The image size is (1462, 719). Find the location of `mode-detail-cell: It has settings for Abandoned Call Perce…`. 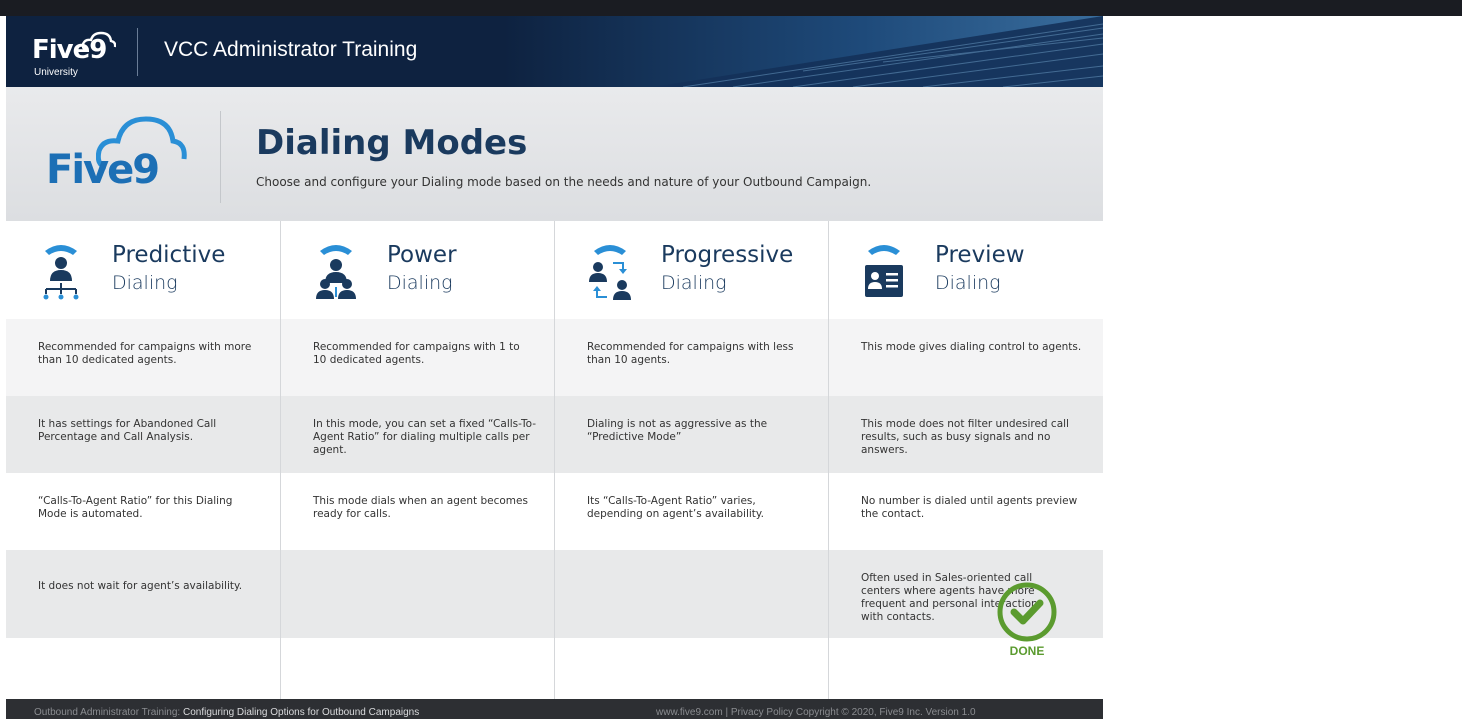

mode-detail-cell: It has settings for Abandoned Call Perce… is located at coordinates (143, 434).